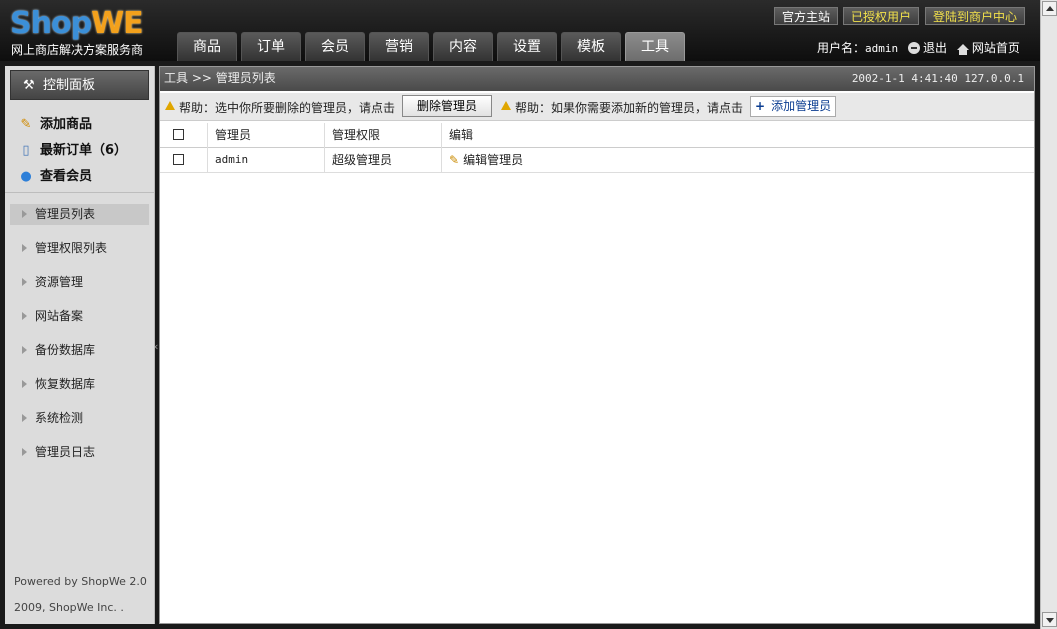 Image resolution: width=1057 pixels, height=629 pixels. What do you see at coordinates (79, 214) in the screenshot?
I see `sidebar-item-admin-list: 管理员列表` at bounding box center [79, 214].